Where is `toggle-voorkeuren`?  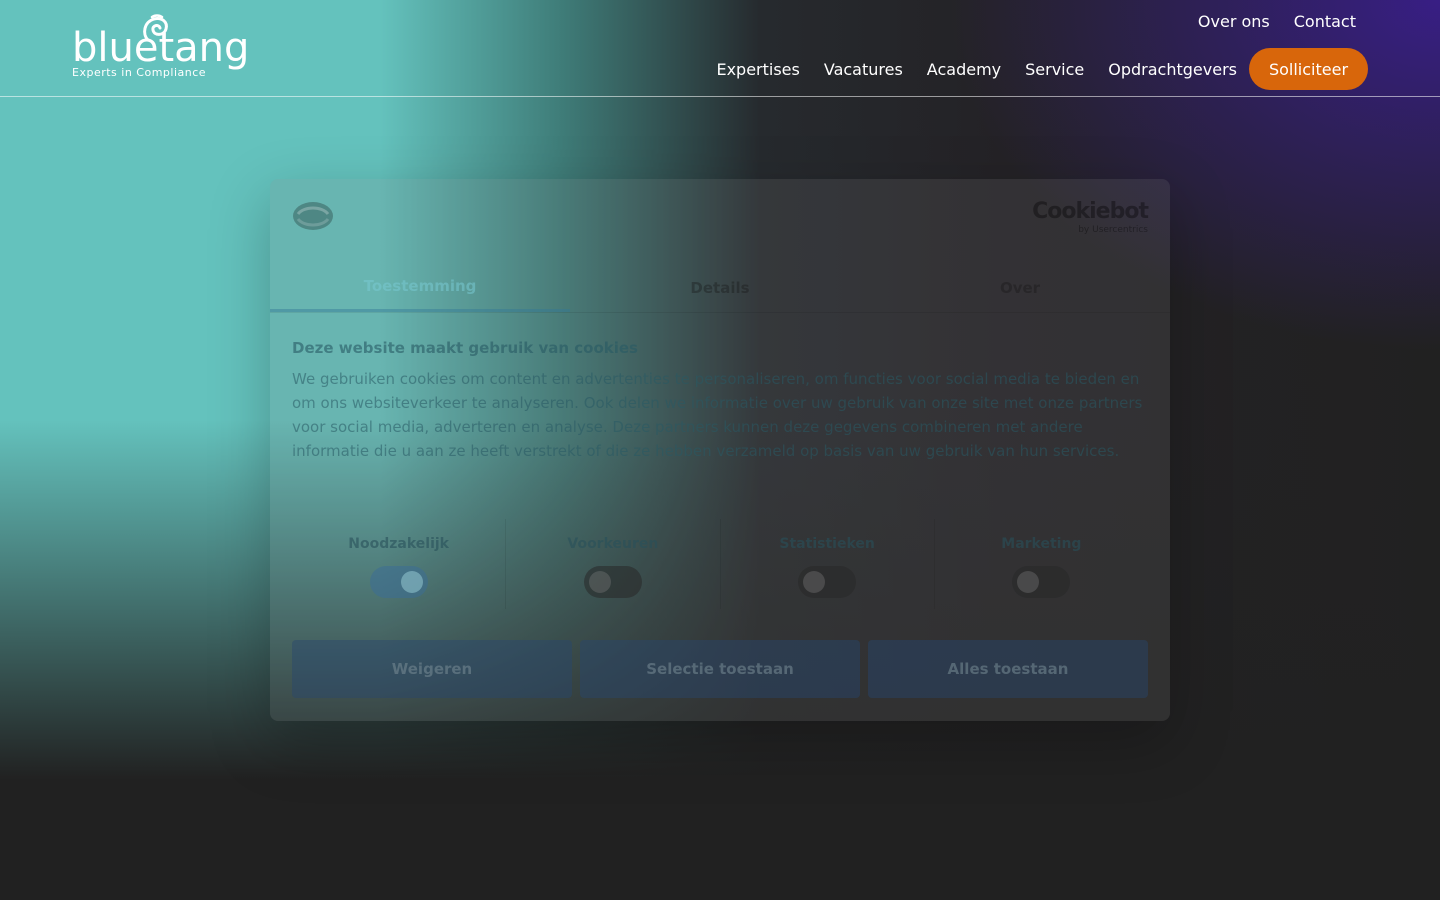 toggle-voorkeuren is located at coordinates (612, 582).